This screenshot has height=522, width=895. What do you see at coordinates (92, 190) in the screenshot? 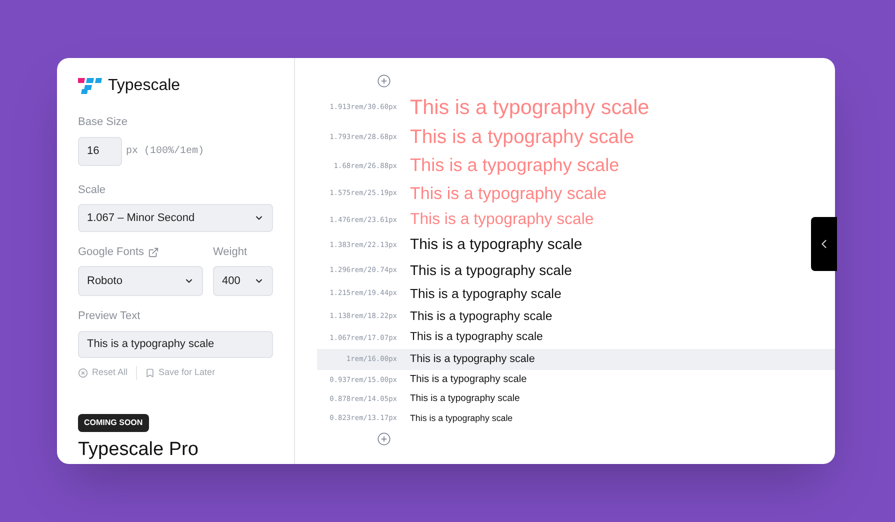
I see `field-label: Scale` at bounding box center [92, 190].